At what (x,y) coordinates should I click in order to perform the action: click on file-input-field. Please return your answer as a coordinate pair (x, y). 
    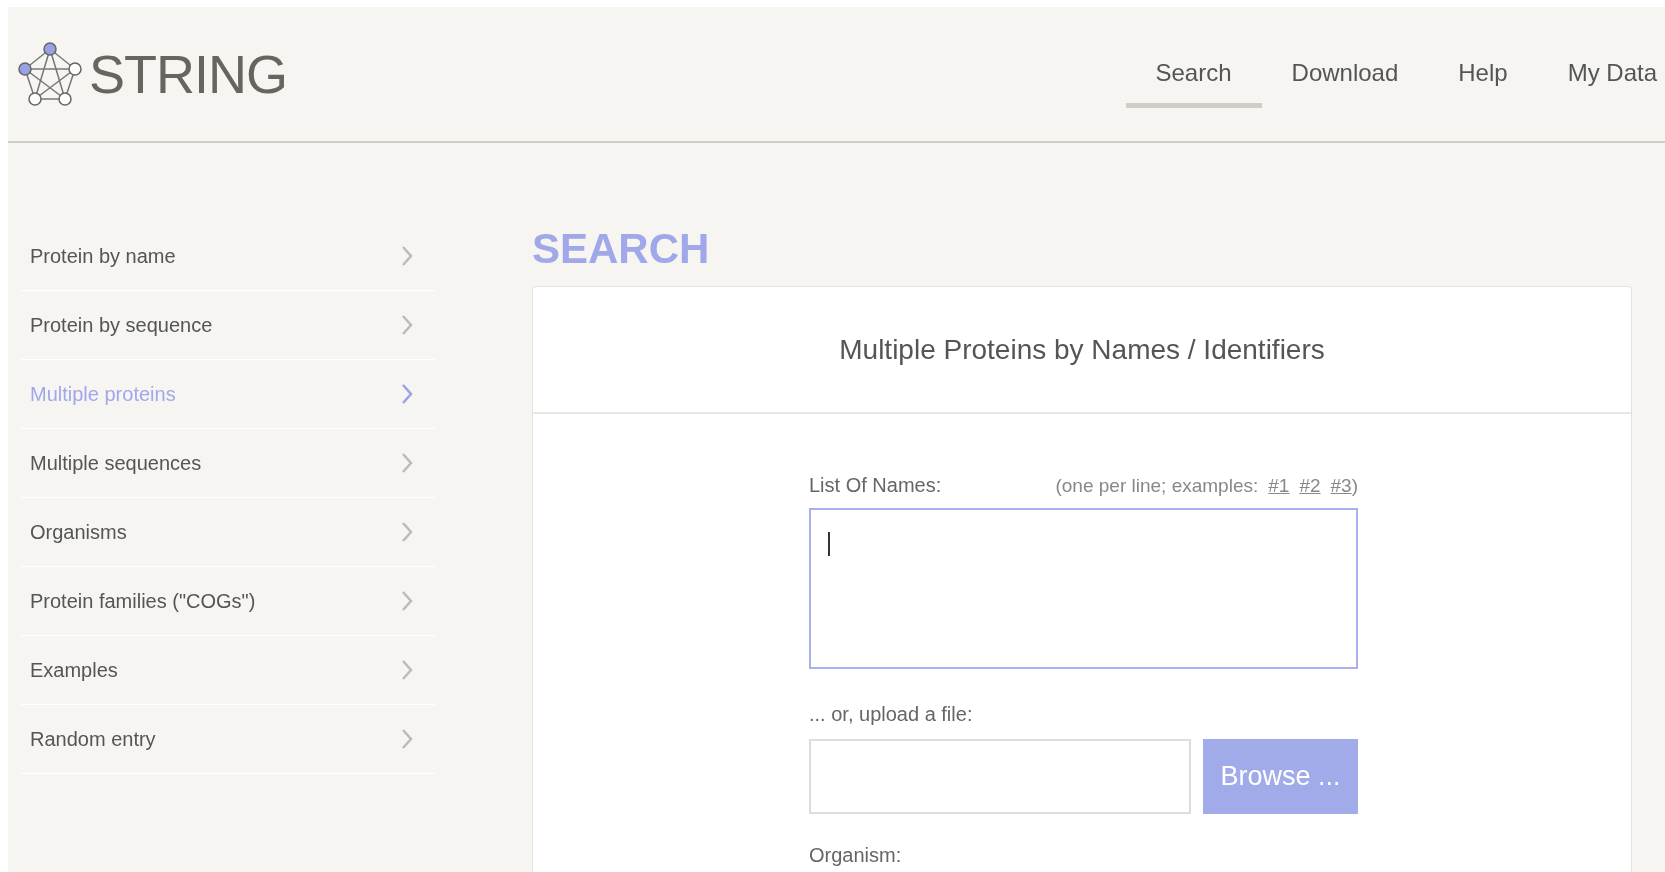
    Looking at the image, I should click on (1000, 776).